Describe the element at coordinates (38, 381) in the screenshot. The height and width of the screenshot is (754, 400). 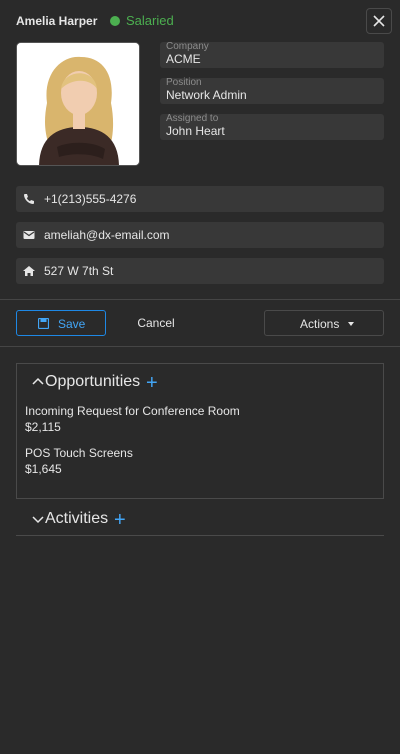
I see `chevron-up-icon` at that location.